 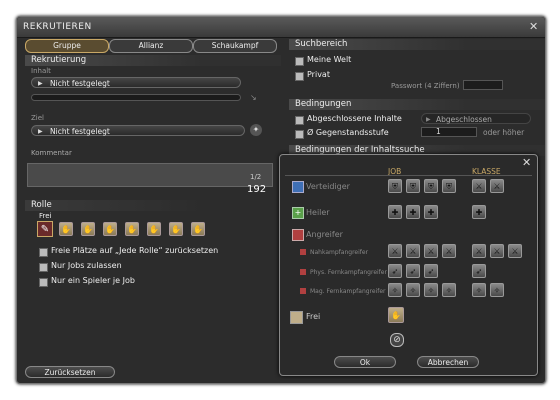 I want to click on melee-label: Nahkampfangreifer, so click(x=339, y=252).